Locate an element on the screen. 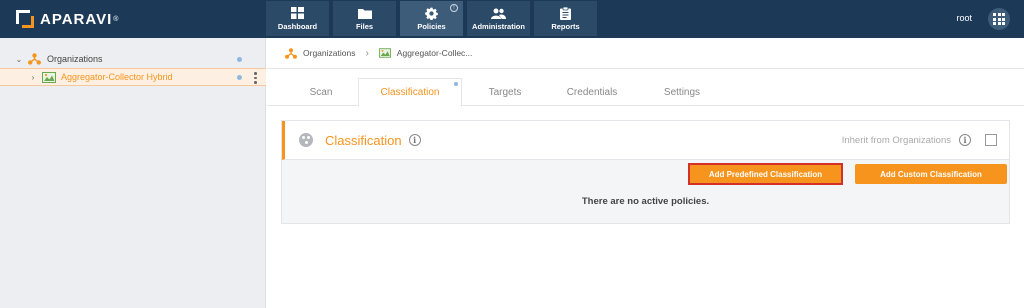 The height and width of the screenshot is (308, 1024). nav-reports: Reports is located at coordinates (565, 18).